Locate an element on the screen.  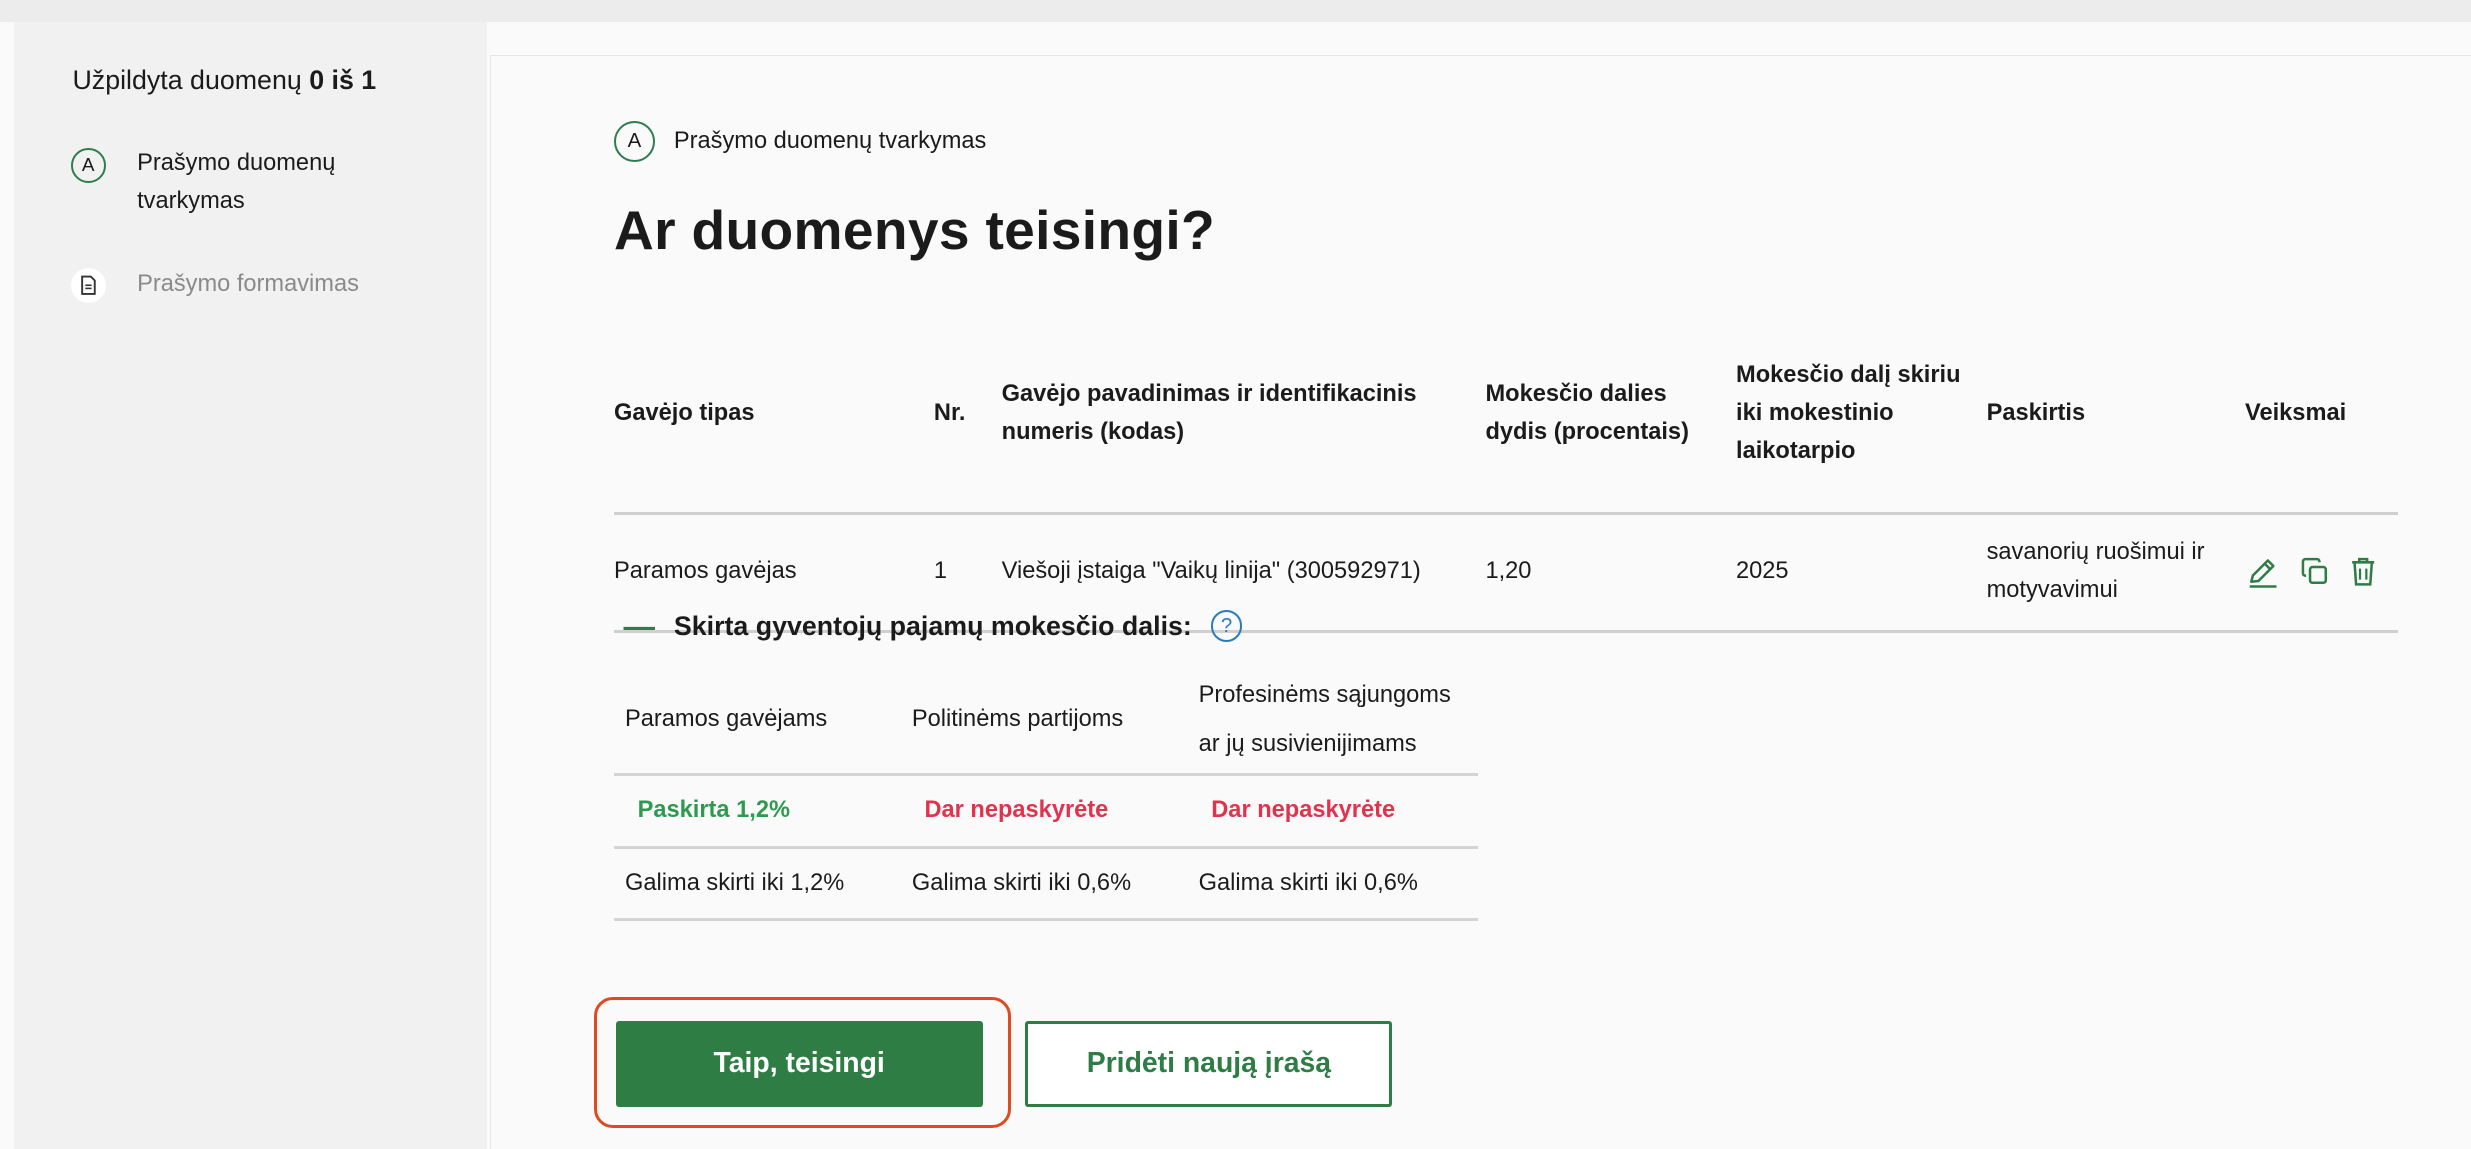
cell-percent: 1,20 is located at coordinates (1508, 571).